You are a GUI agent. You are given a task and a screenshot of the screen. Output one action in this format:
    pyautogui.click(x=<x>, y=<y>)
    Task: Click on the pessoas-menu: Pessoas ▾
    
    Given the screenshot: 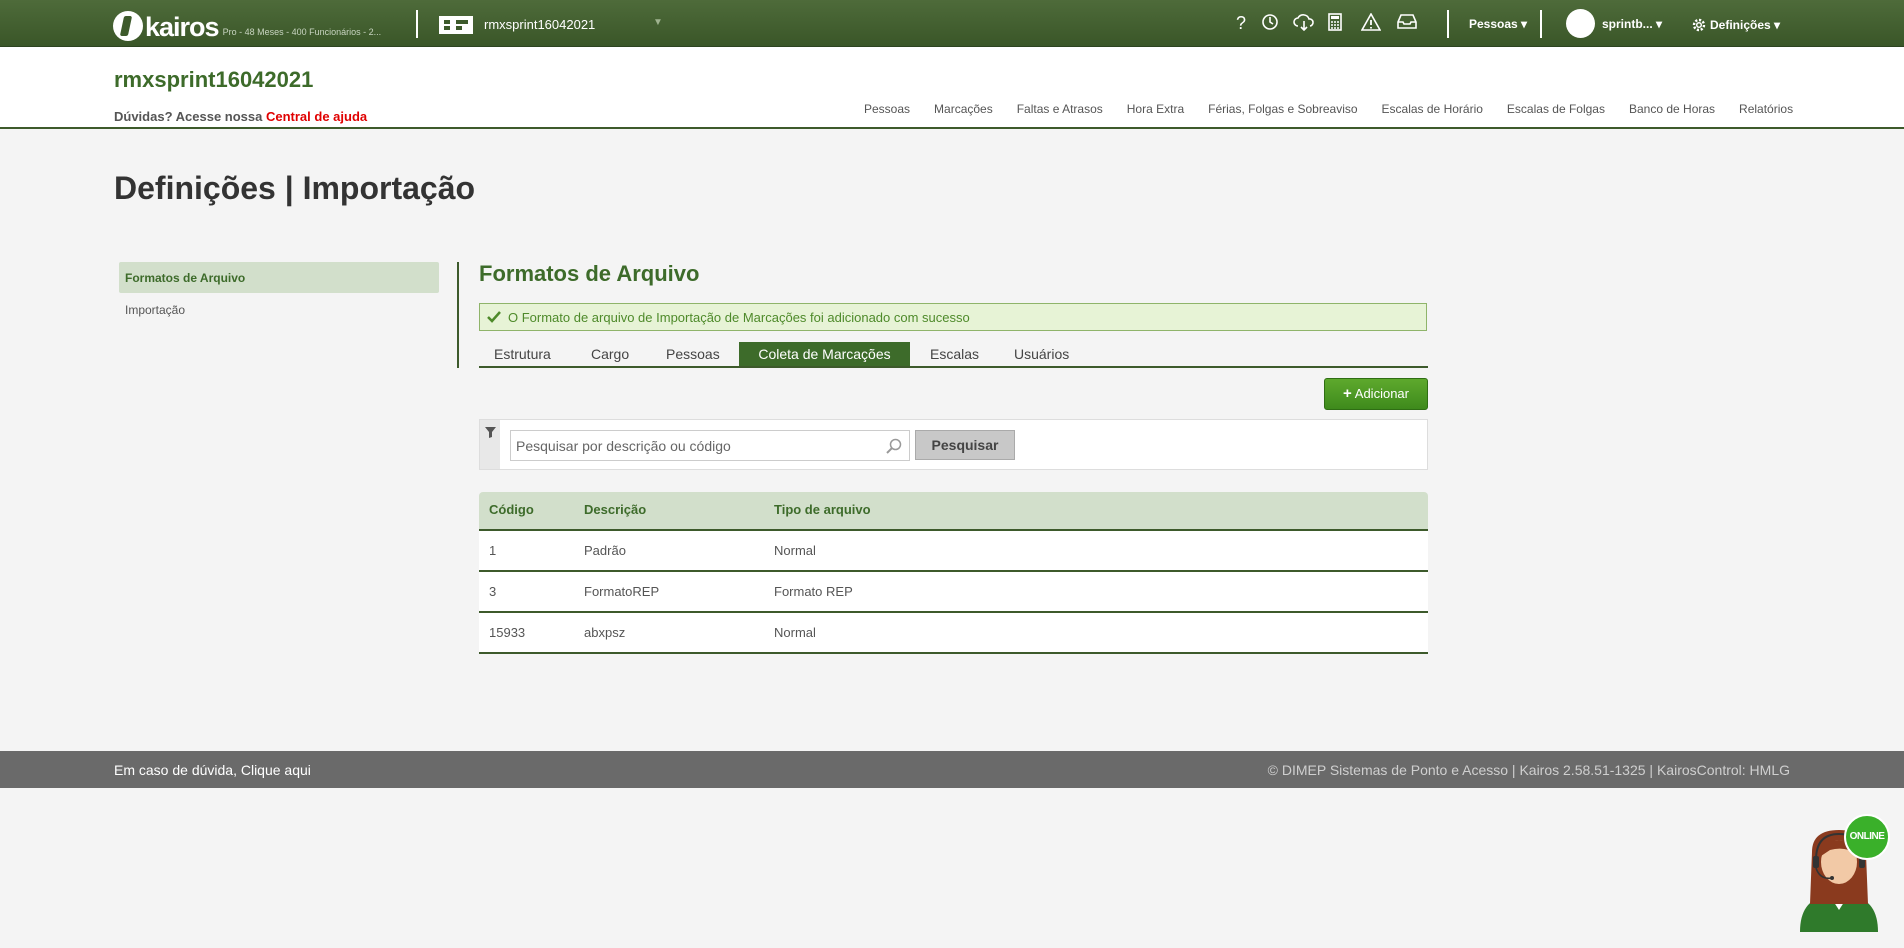 What is the action you would take?
    pyautogui.click(x=1498, y=24)
    